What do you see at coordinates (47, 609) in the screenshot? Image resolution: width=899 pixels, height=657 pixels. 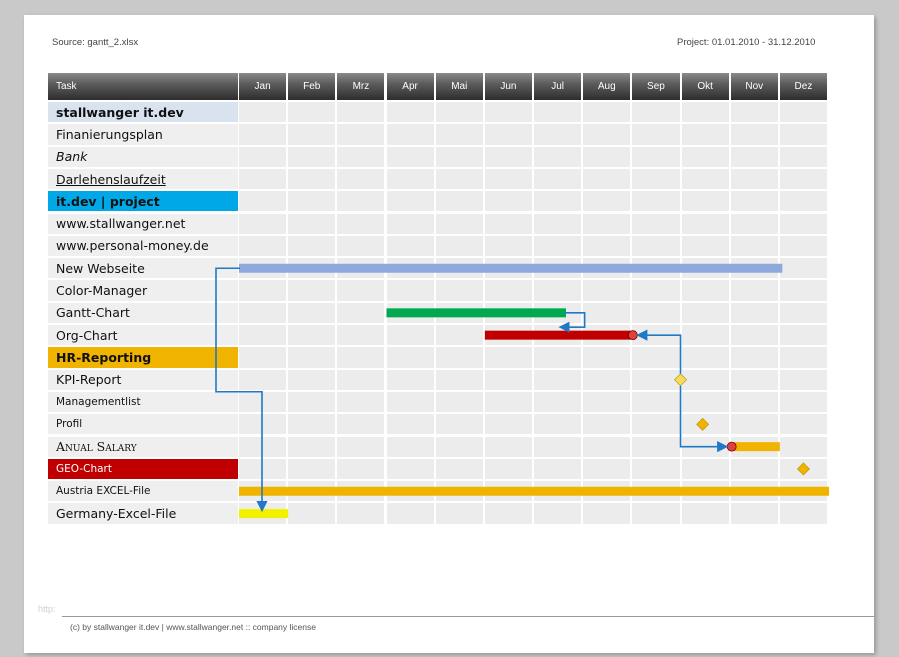 I see `footer-watermark: http:` at bounding box center [47, 609].